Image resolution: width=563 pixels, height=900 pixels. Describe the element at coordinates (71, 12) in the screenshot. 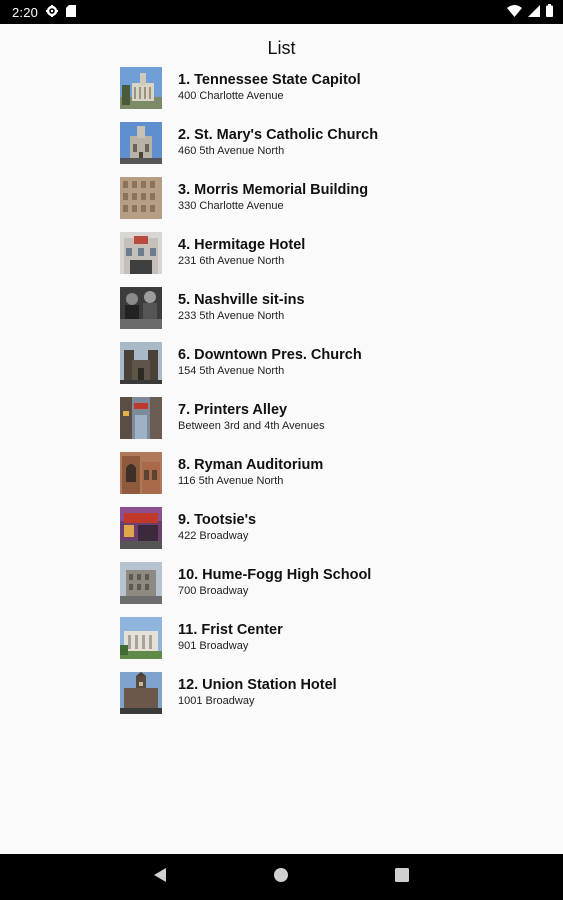

I see `sd-card-icon` at that location.